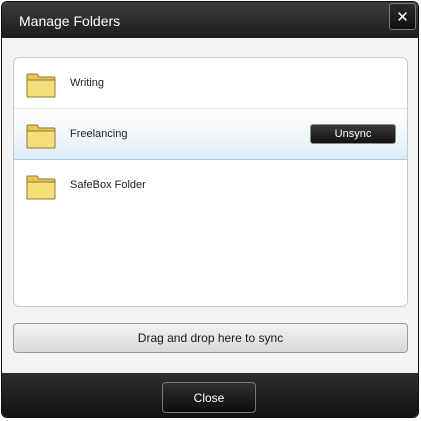 The width and height of the screenshot is (421, 421). What do you see at coordinates (210, 83) in the screenshot?
I see `folder-row-writing: Writing` at bounding box center [210, 83].